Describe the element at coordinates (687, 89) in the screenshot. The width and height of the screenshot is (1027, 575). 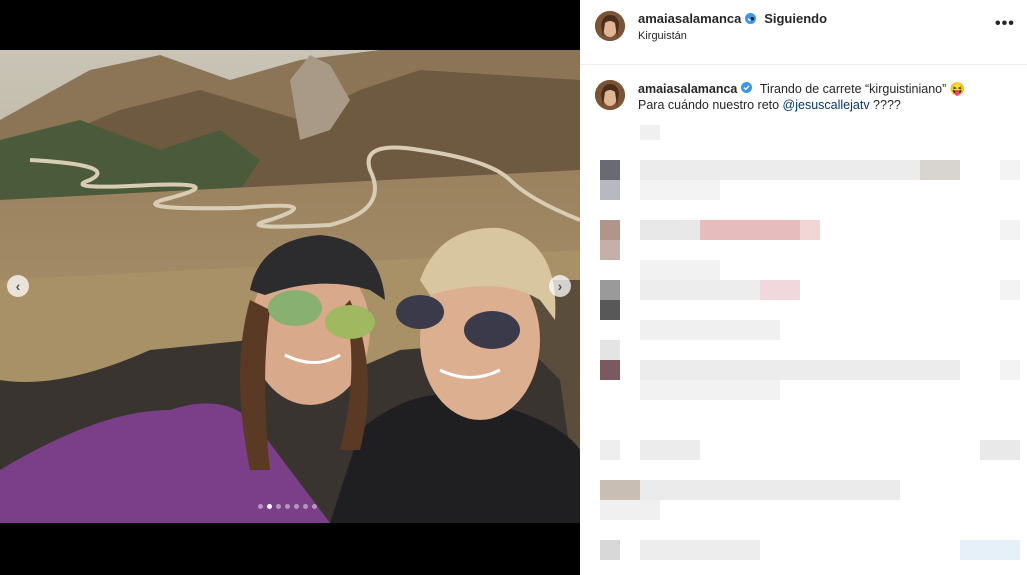
I see `caption-username: amaiasalamanca` at that location.